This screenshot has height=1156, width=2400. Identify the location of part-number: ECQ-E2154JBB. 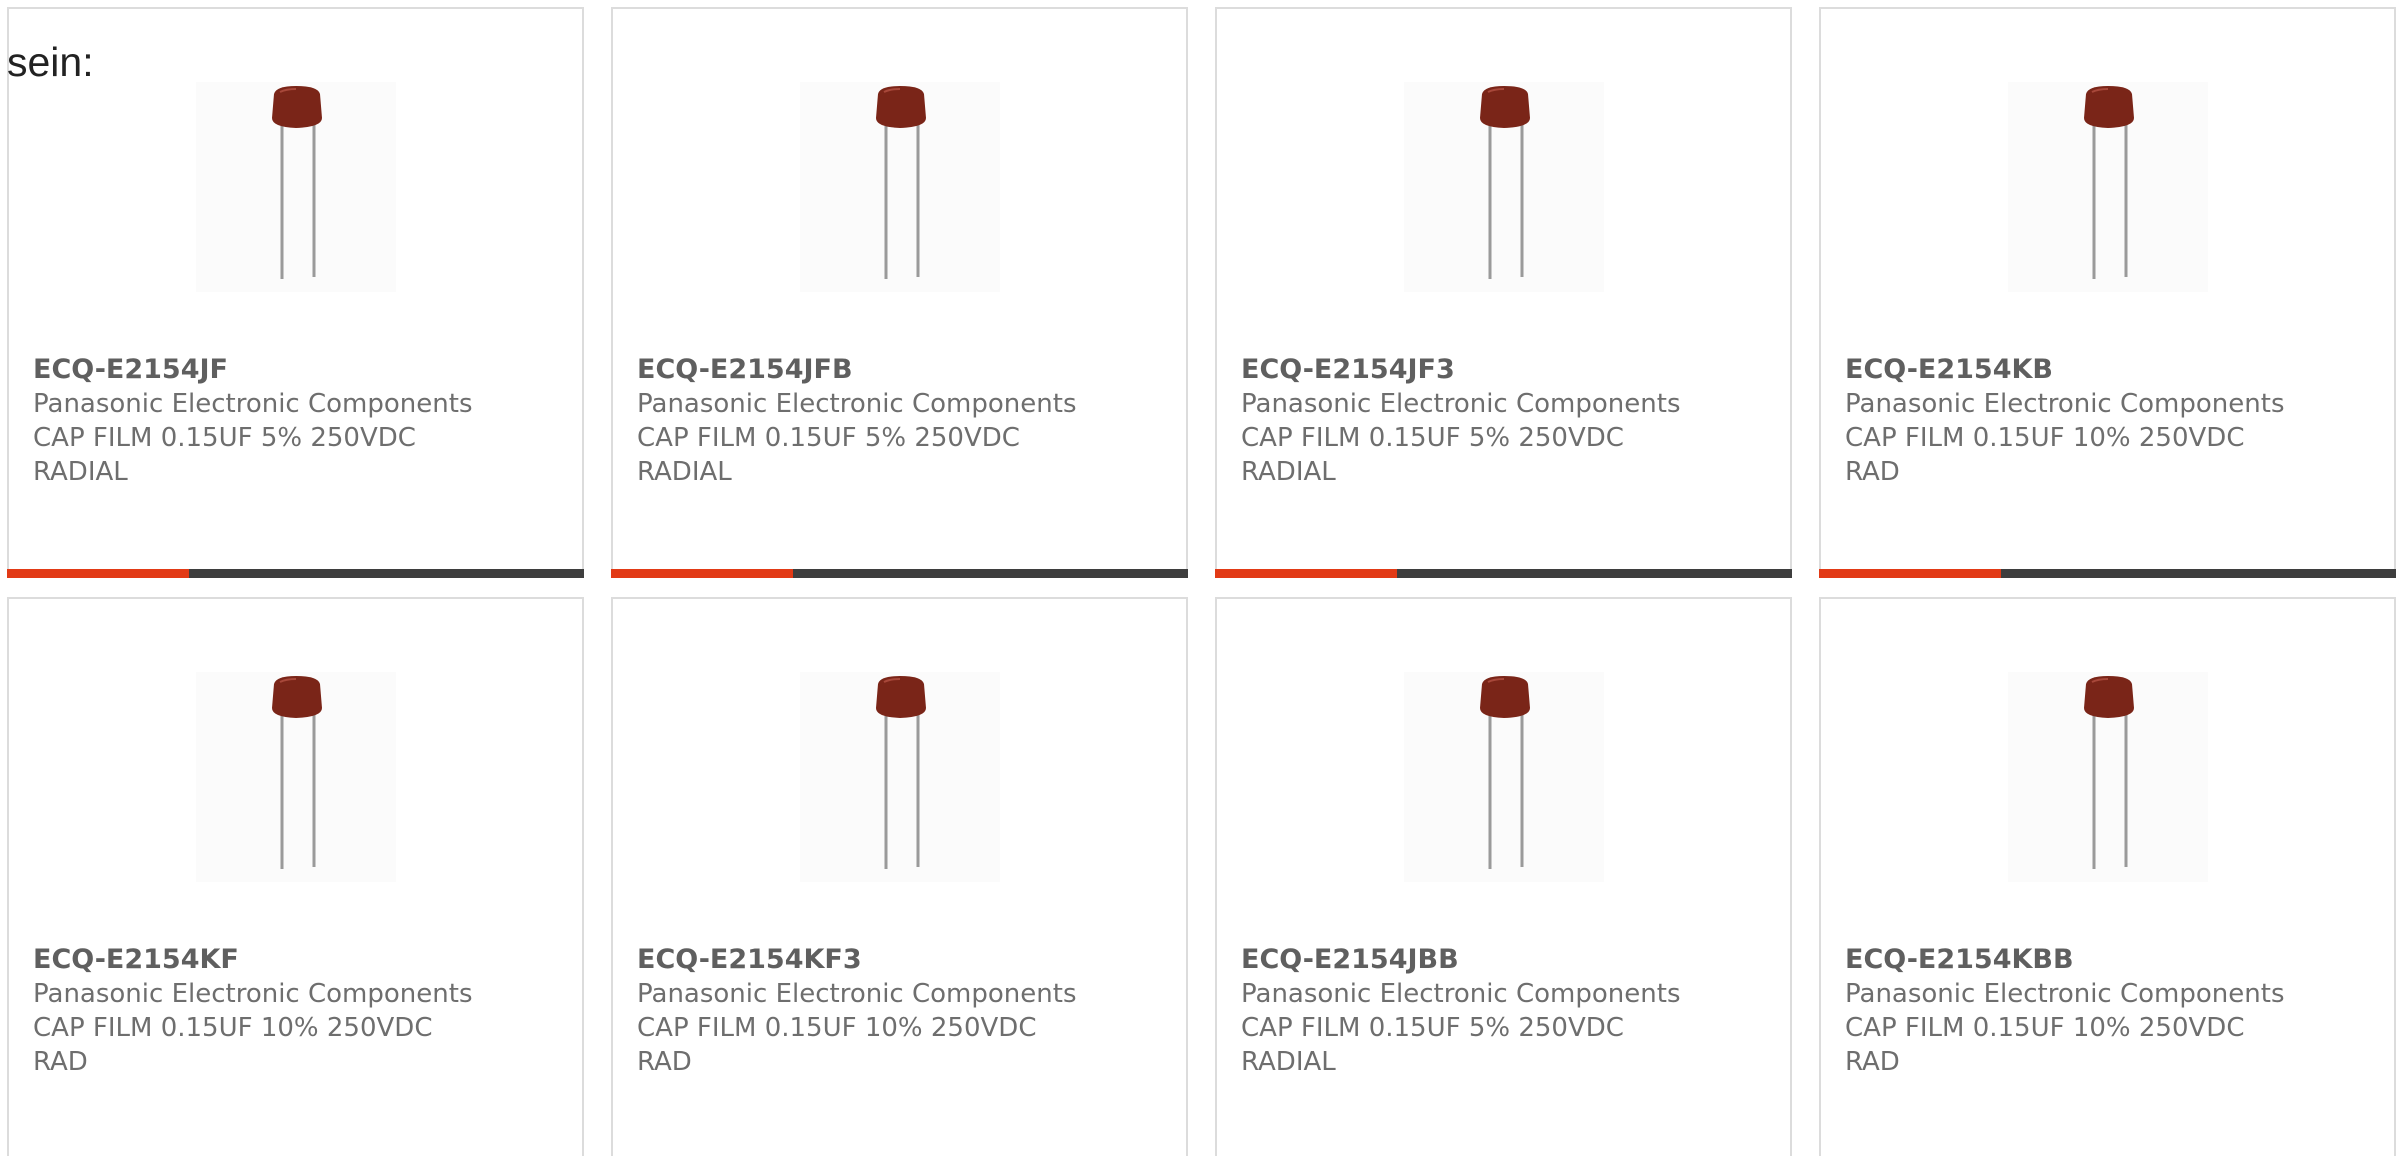
(1510, 960).